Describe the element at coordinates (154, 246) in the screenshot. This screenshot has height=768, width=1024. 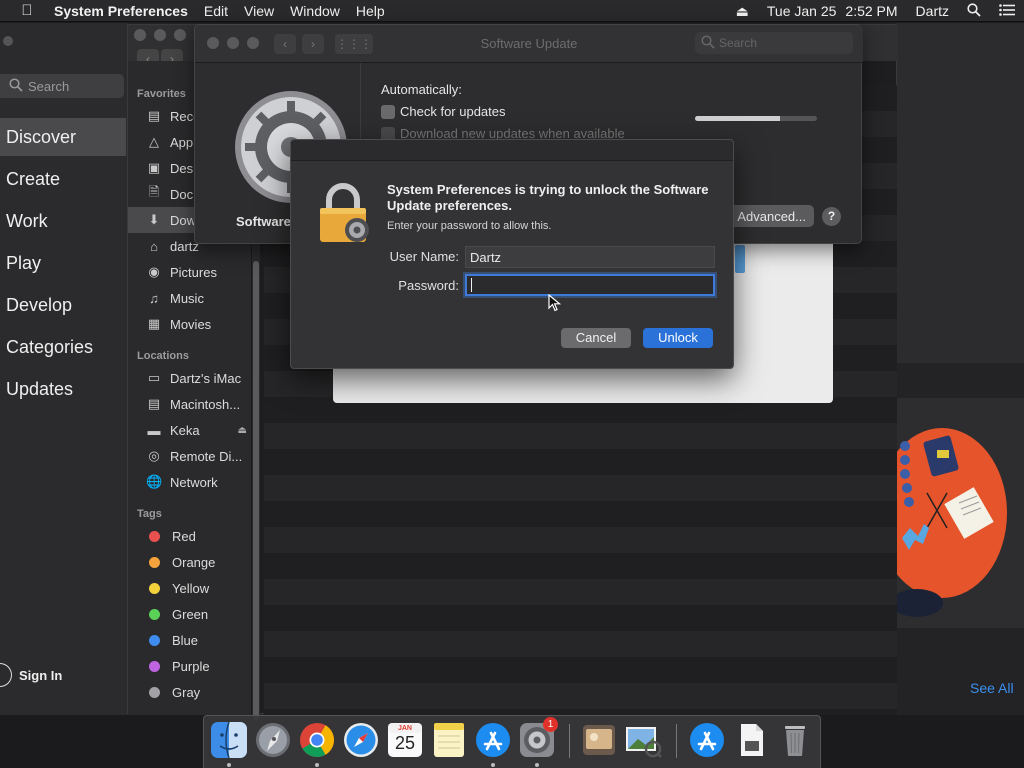
I see `home-icon: ⌂` at that location.